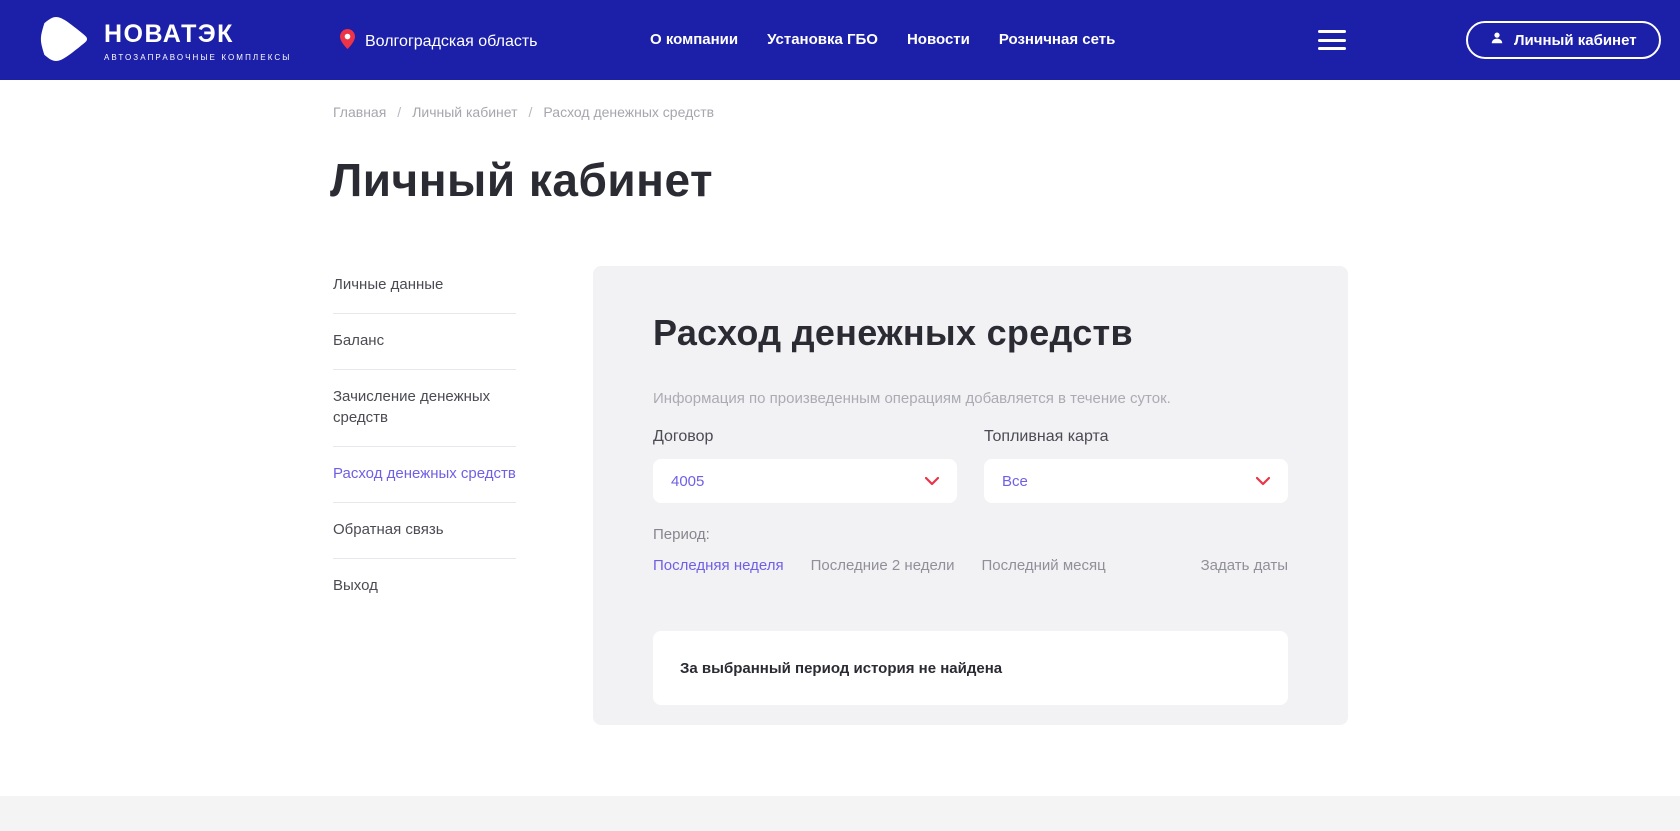 The image size is (1680, 831). What do you see at coordinates (840, 813) in the screenshot?
I see `footer` at bounding box center [840, 813].